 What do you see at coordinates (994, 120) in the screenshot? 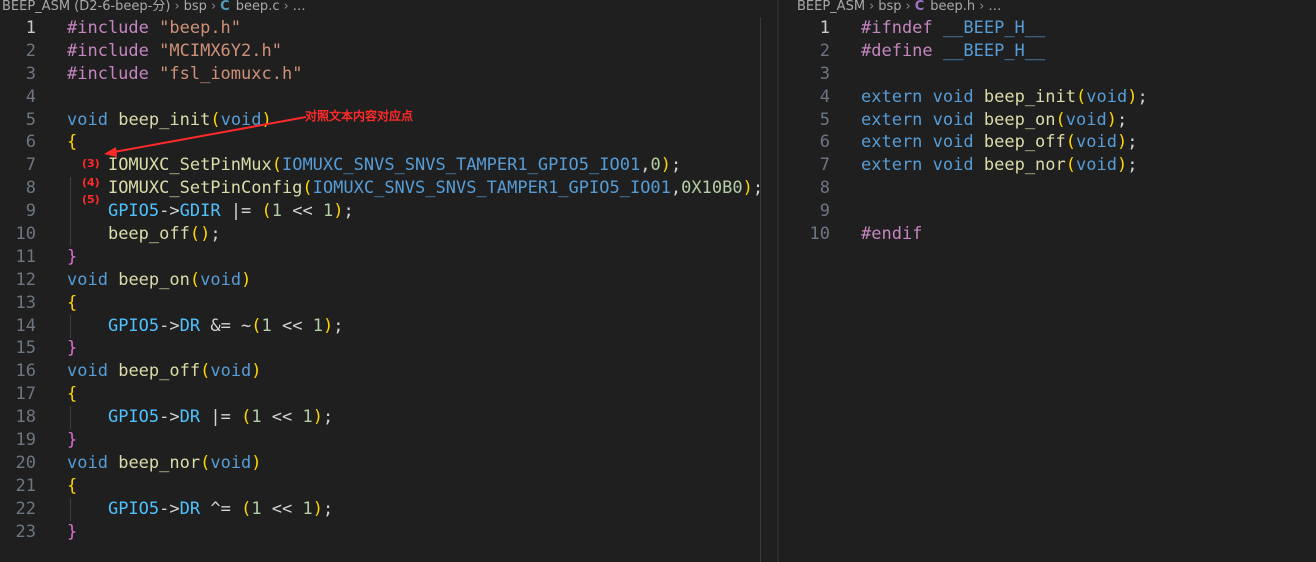
I see `code-text: extern void beep_on(void);` at bounding box center [994, 120].